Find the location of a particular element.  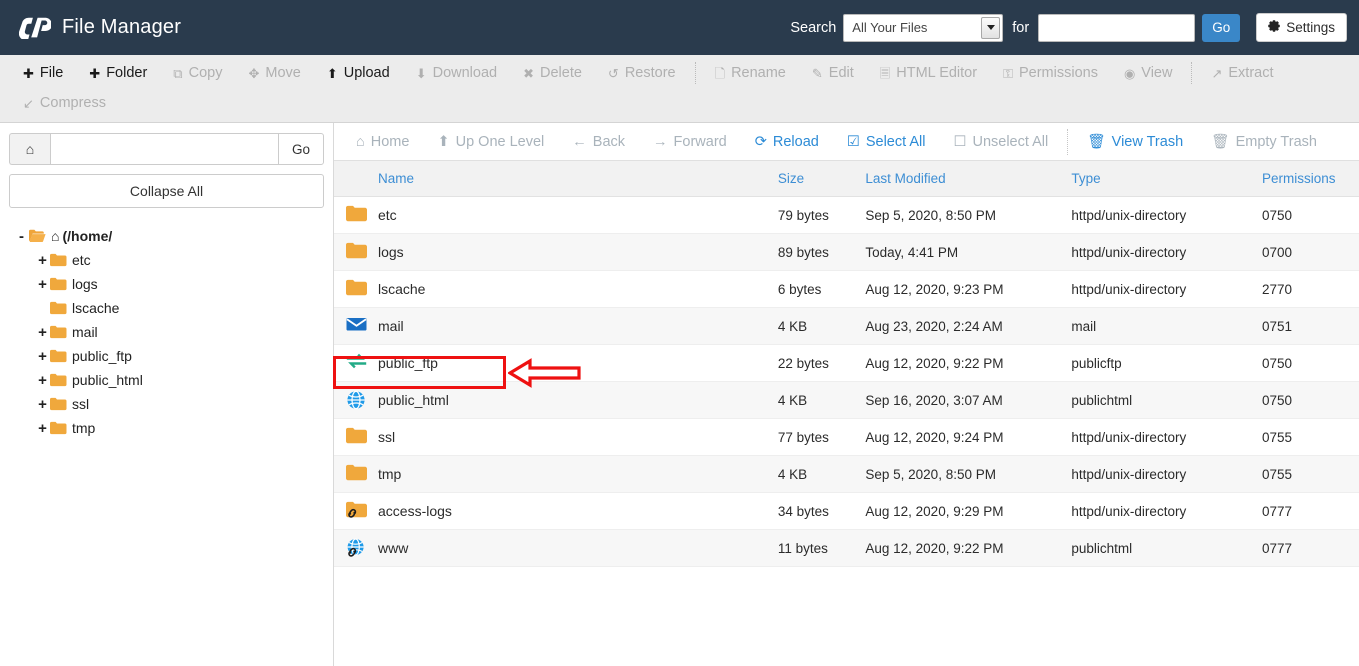

file-name: public_ftp is located at coordinates (408, 363).